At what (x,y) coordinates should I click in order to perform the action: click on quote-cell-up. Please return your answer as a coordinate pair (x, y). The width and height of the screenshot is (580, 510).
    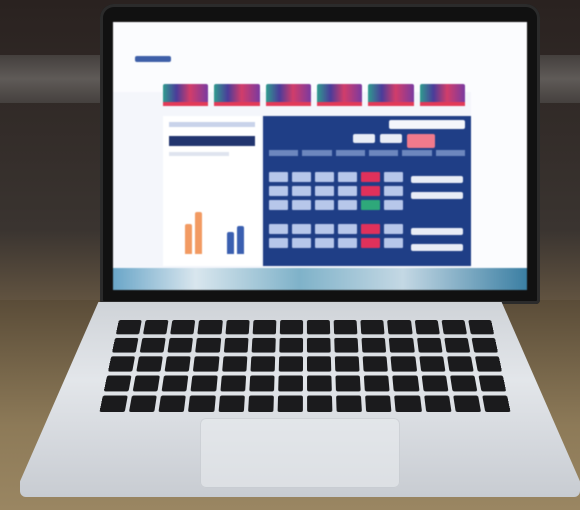
    Looking at the image, I should click on (370, 205).